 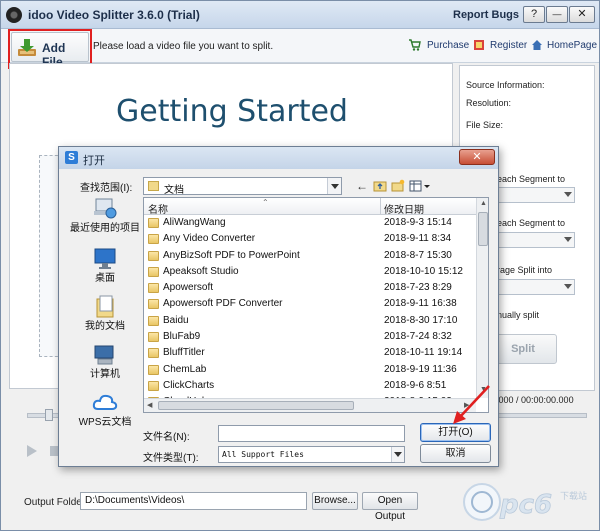 I want to click on register-link: Register, so click(x=508, y=45).